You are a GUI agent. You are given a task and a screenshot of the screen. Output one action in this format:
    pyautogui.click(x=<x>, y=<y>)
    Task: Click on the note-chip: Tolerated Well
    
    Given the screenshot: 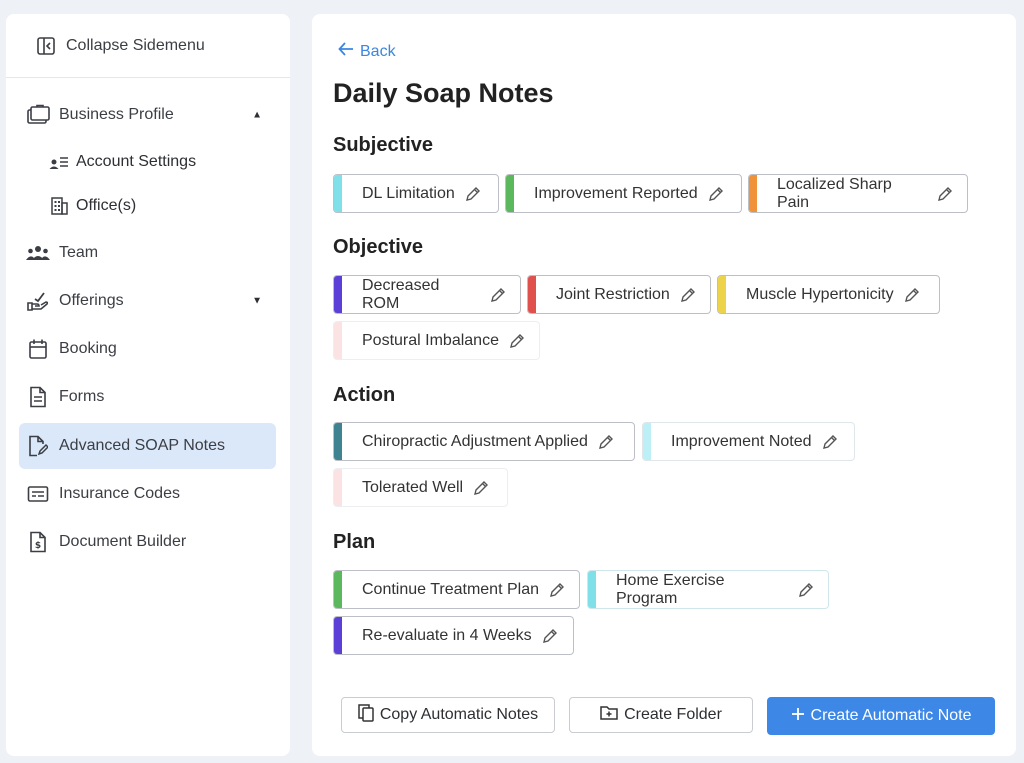 What is the action you would take?
    pyautogui.click(x=420, y=487)
    